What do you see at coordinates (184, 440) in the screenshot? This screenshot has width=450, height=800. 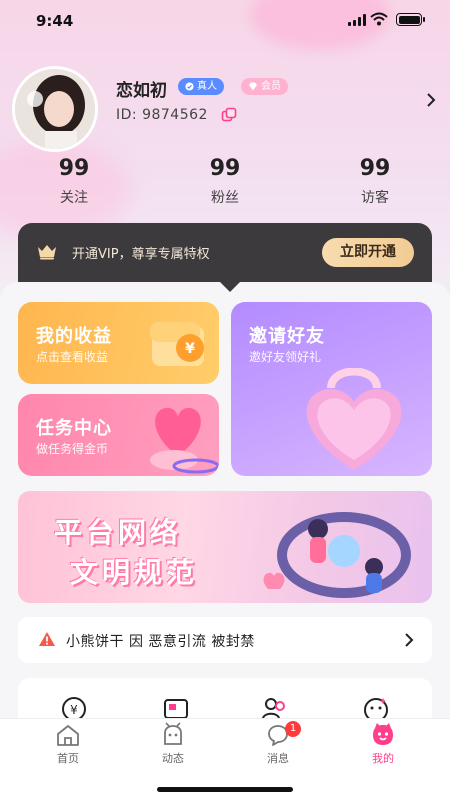 I see `heart-hand-icon` at bounding box center [184, 440].